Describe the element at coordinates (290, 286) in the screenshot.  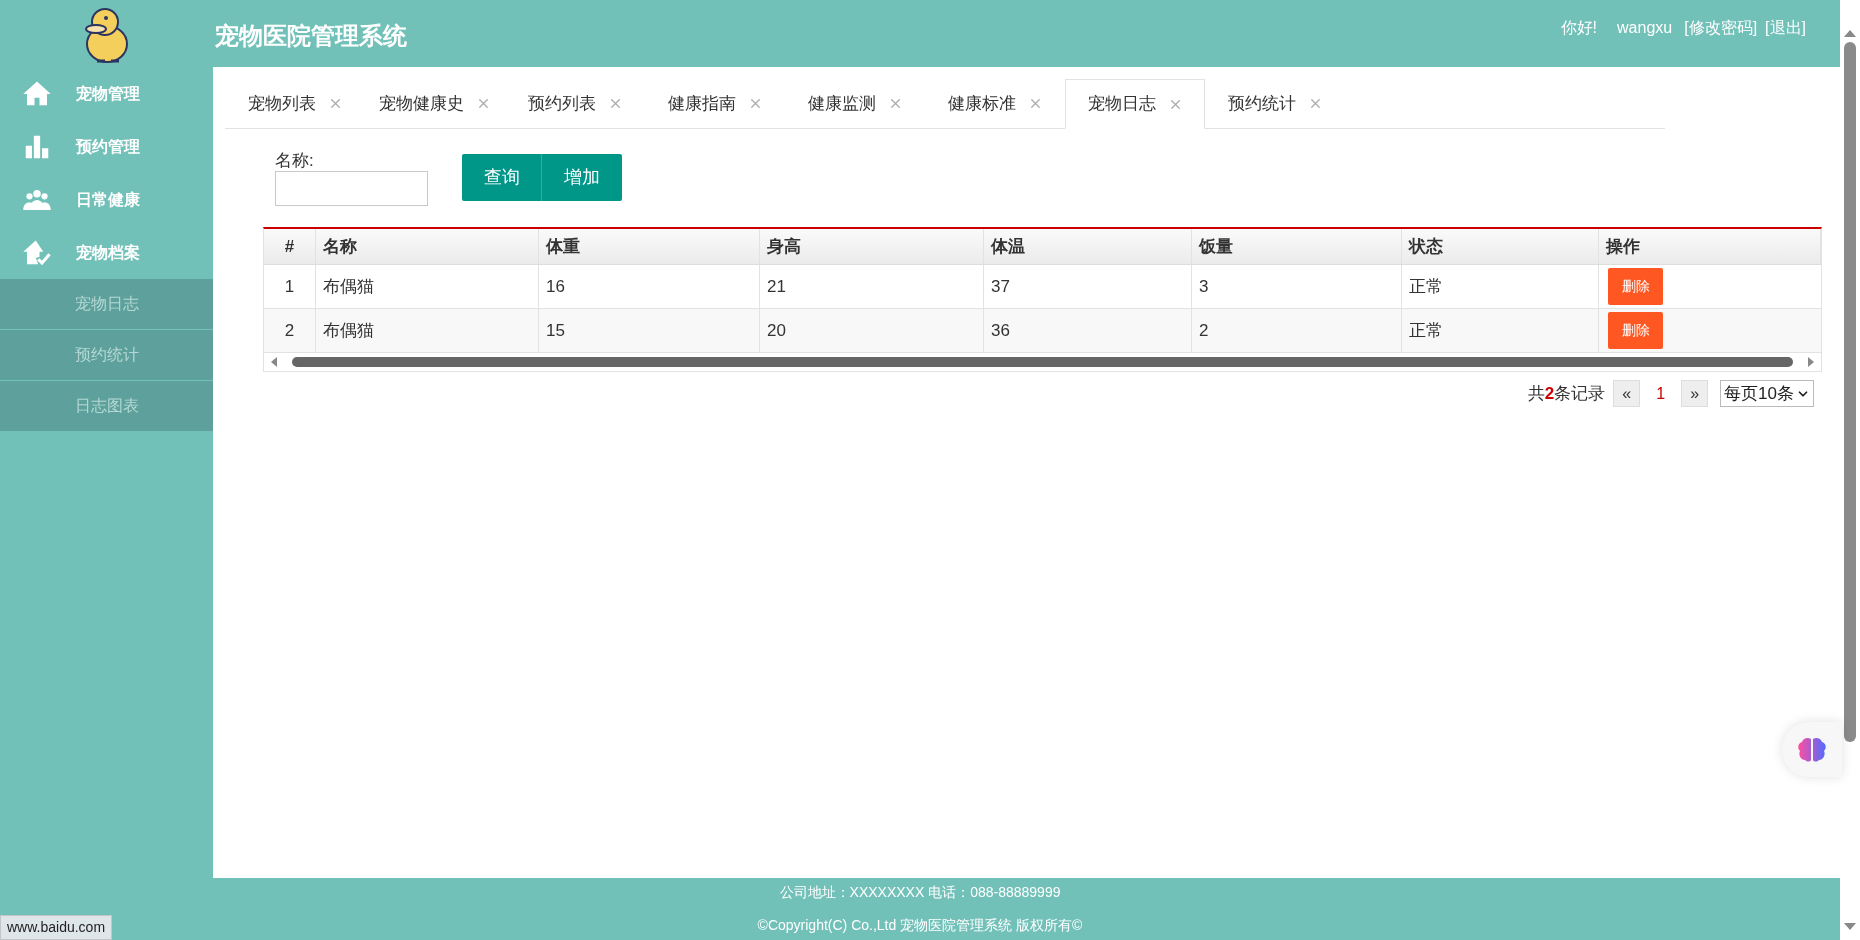
I see `table-cell: 1` at that location.